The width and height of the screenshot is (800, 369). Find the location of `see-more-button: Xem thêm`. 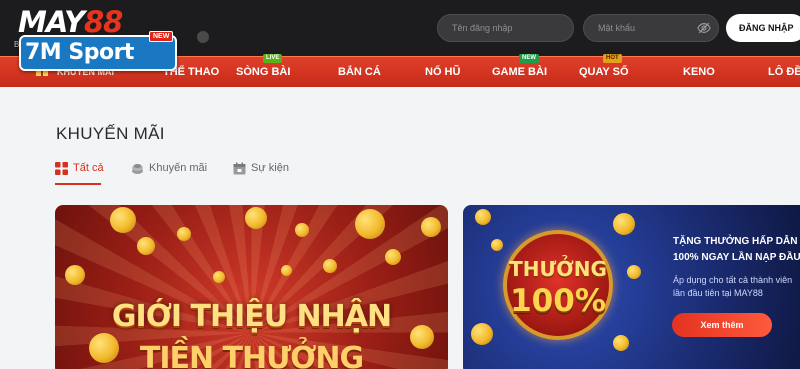

see-more-button: Xem thêm is located at coordinates (722, 325).